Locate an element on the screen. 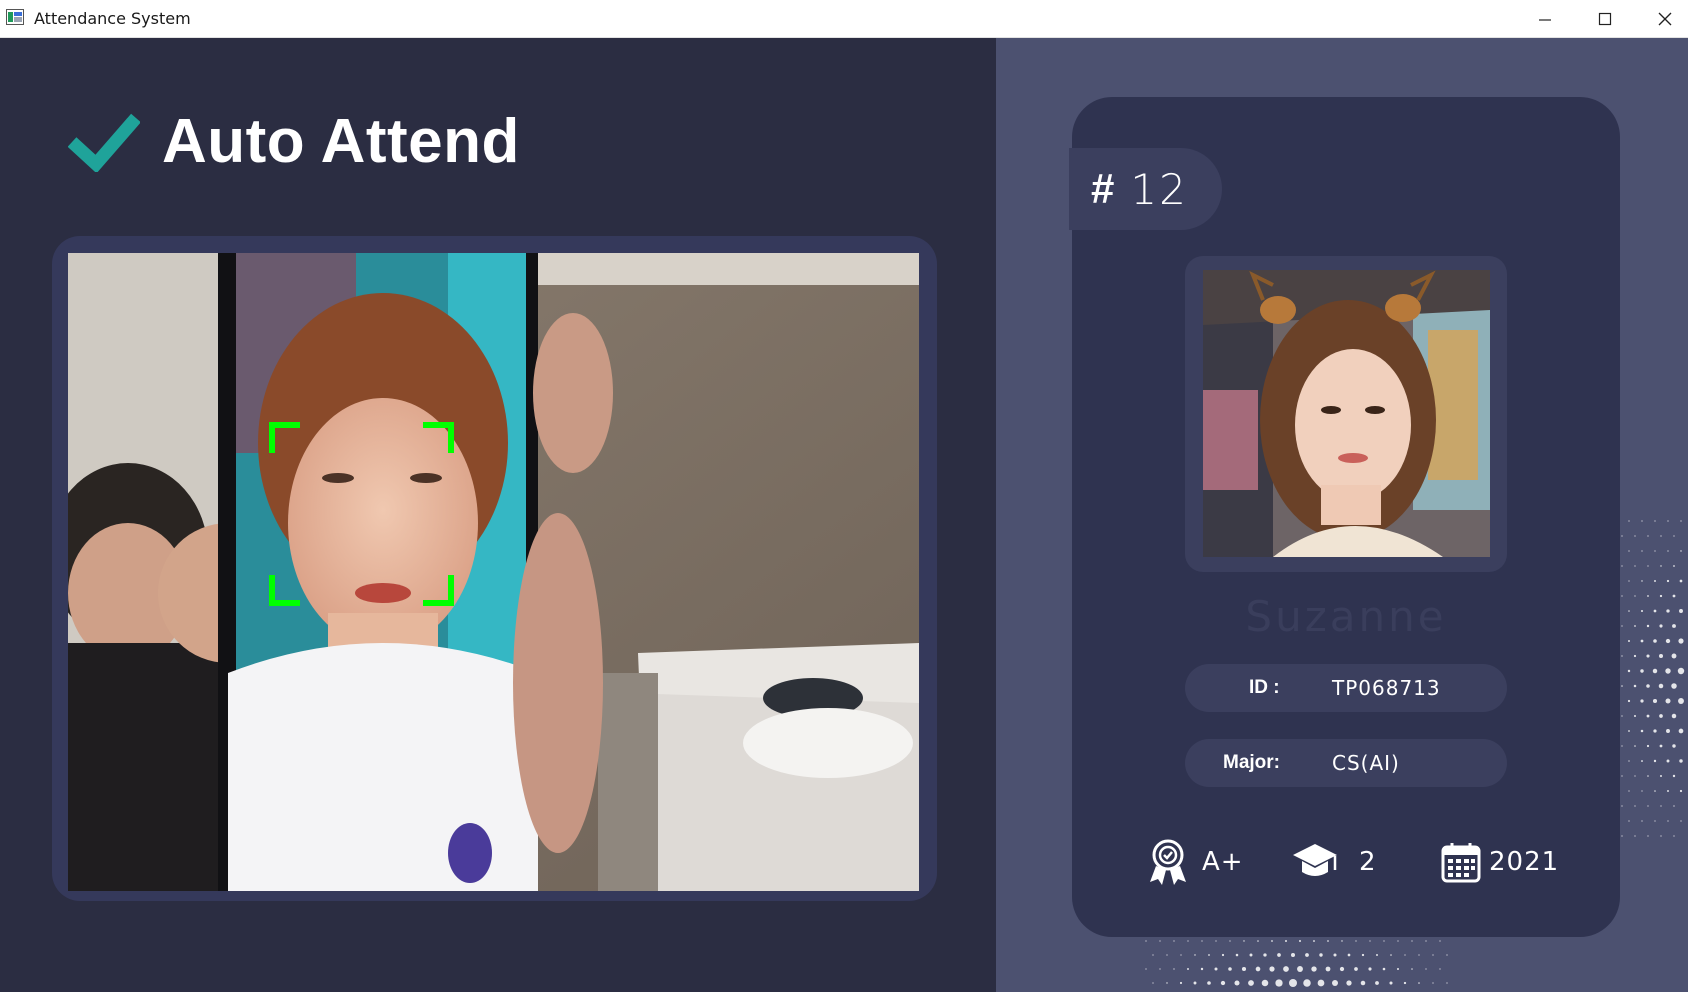 This screenshot has height=992, width=1688. minimize-button is located at coordinates (1545, 18).